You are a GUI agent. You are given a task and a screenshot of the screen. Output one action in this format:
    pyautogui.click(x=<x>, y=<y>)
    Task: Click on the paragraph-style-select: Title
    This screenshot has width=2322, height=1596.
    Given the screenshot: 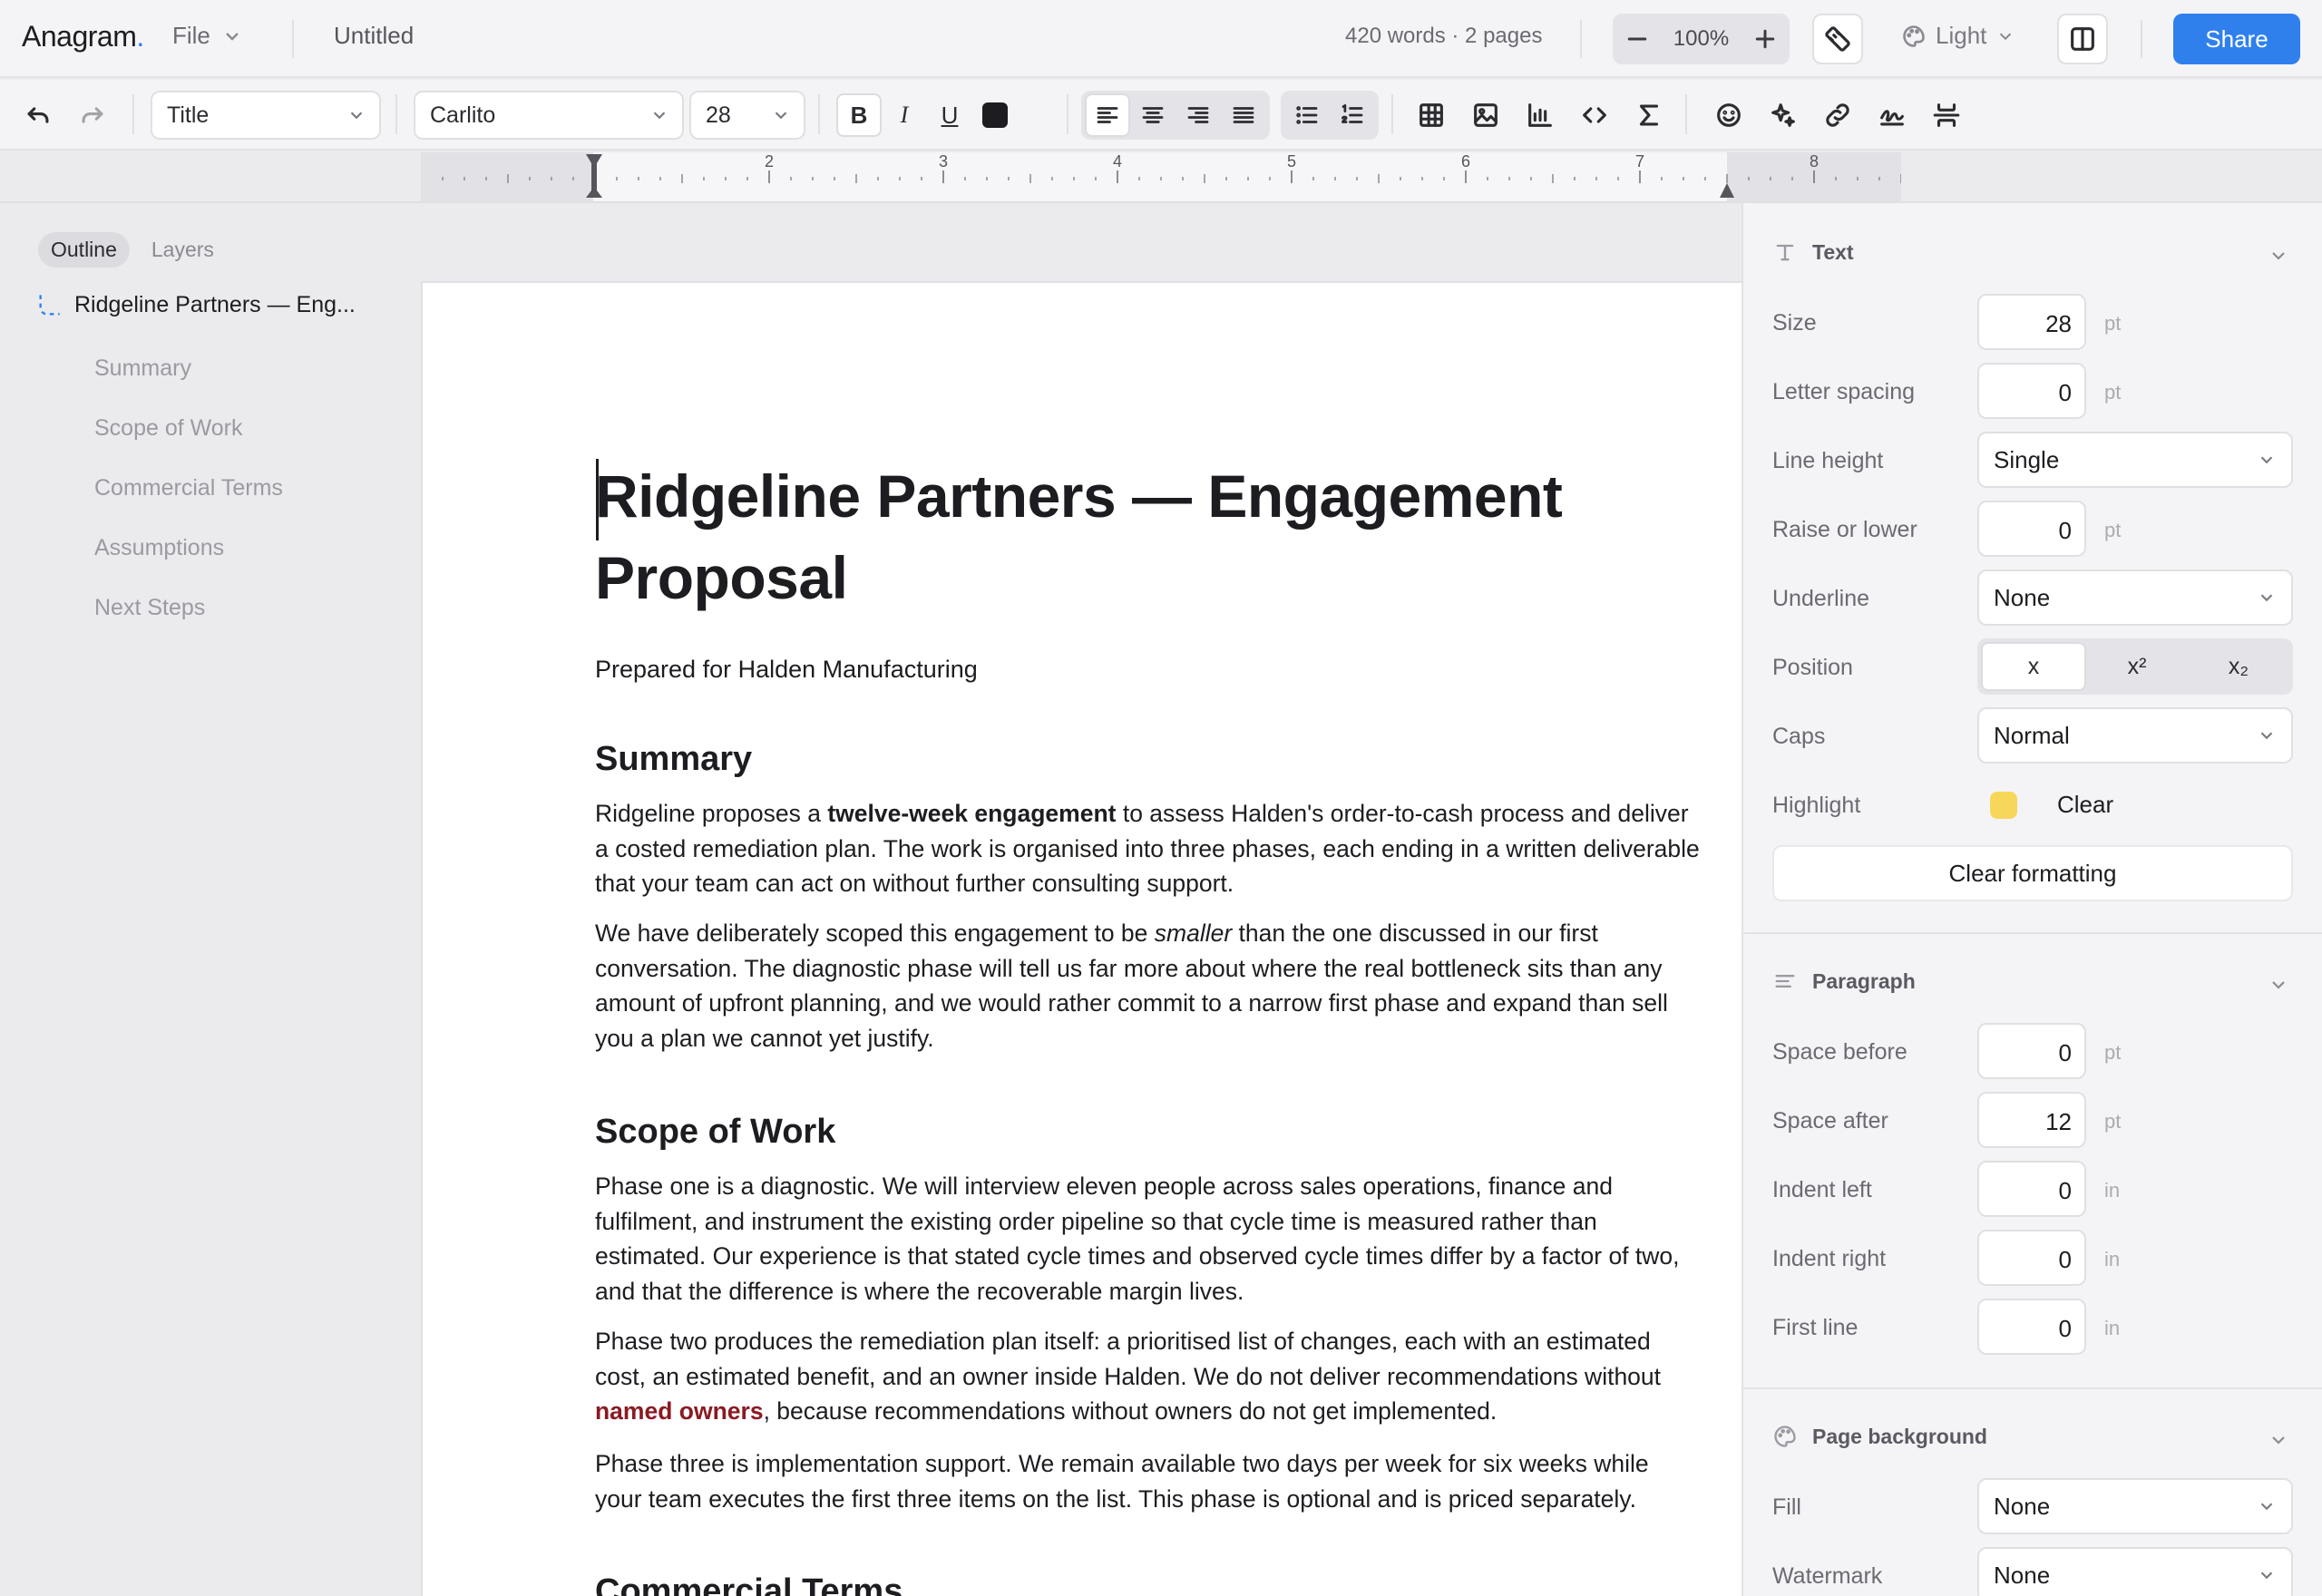 What is the action you would take?
    pyautogui.click(x=266, y=115)
    